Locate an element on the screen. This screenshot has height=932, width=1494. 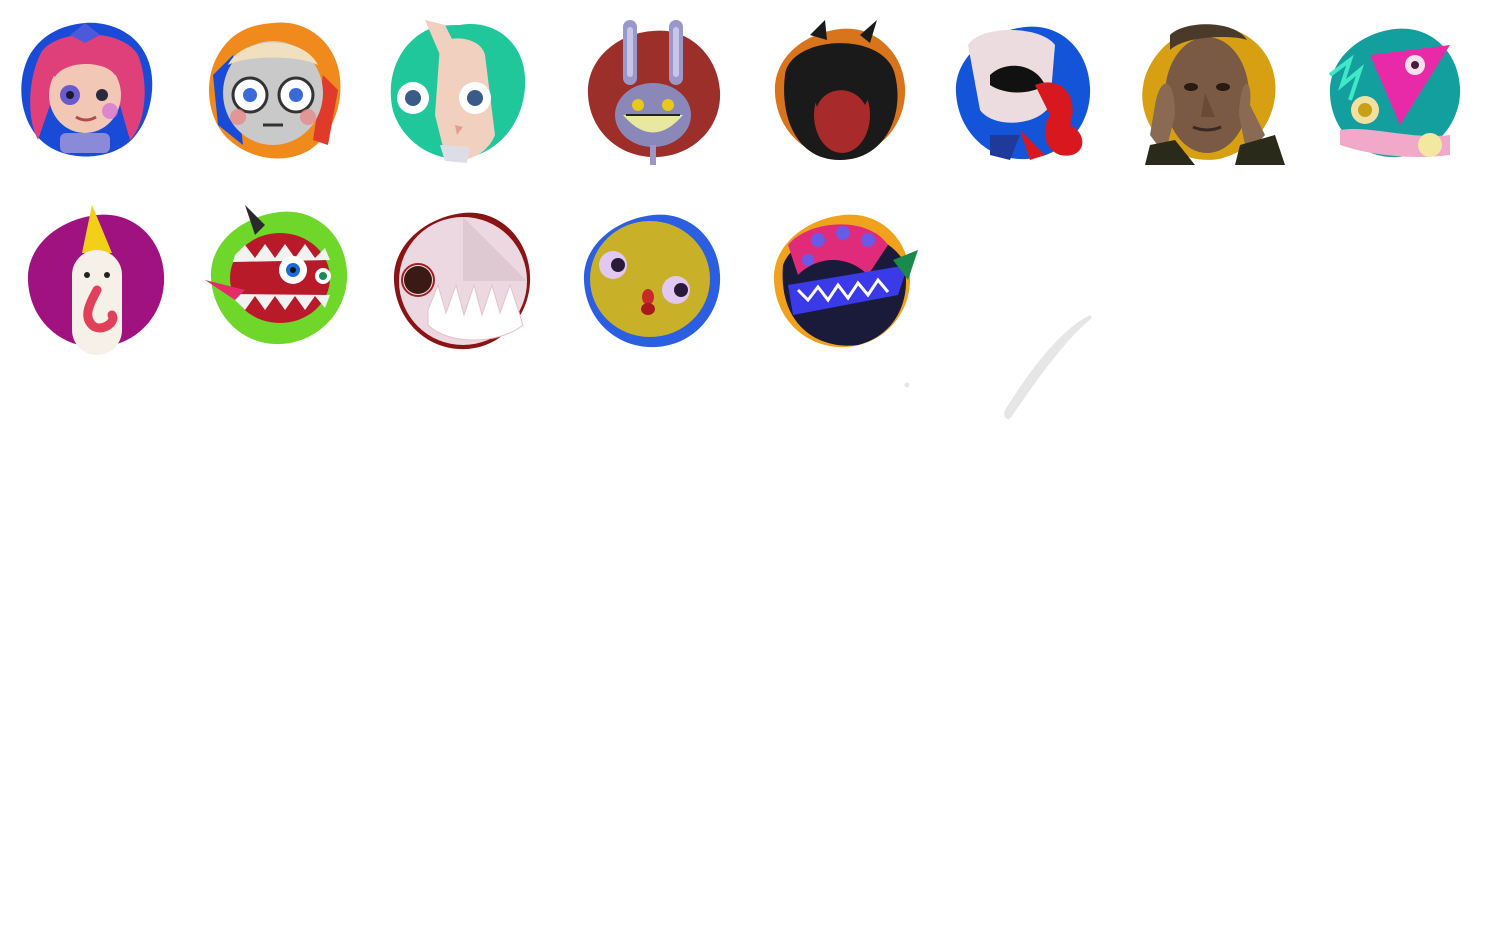
white-teeth-ball-character-icon is located at coordinates (462, 281).